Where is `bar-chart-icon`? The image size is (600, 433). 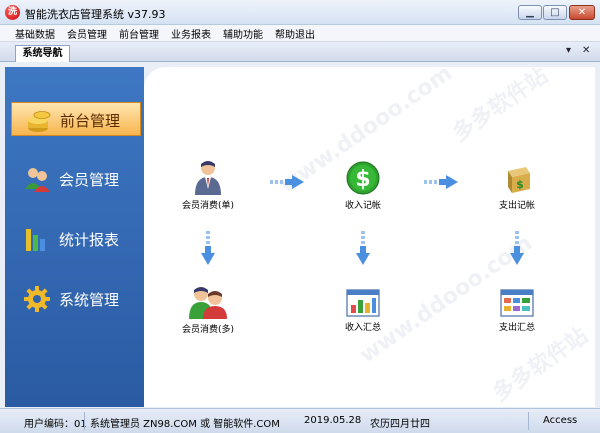 bar-chart-icon is located at coordinates (35, 240).